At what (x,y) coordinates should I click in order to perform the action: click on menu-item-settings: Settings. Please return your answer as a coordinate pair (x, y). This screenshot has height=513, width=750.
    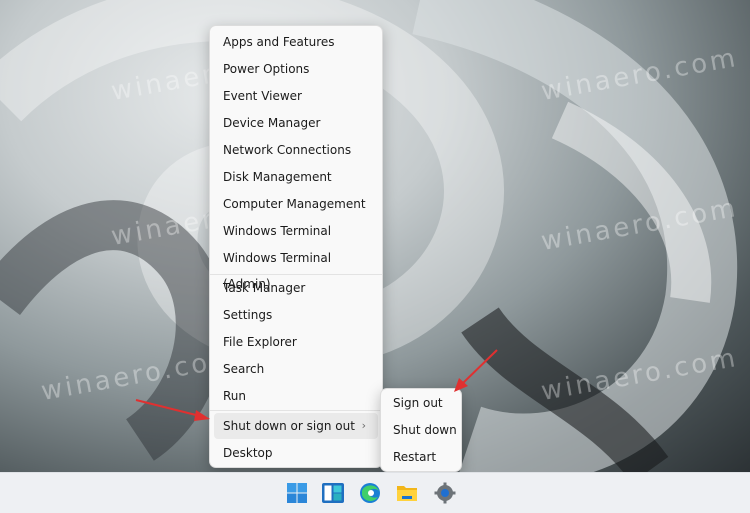
    Looking at the image, I should click on (296, 315).